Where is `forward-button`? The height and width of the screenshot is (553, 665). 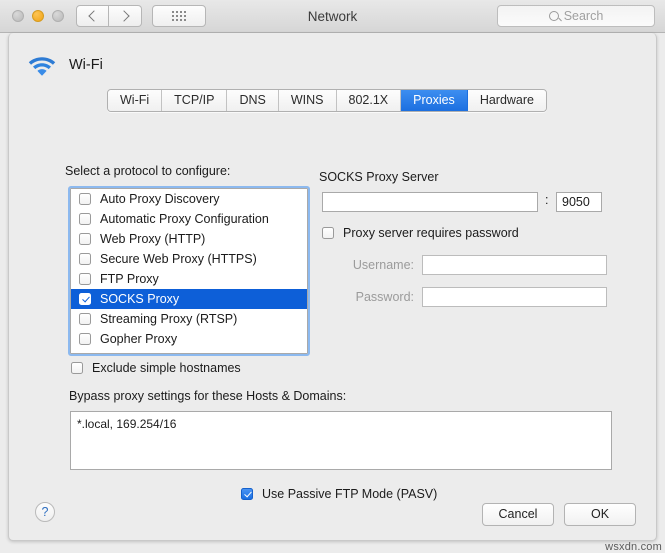 forward-button is located at coordinates (125, 16).